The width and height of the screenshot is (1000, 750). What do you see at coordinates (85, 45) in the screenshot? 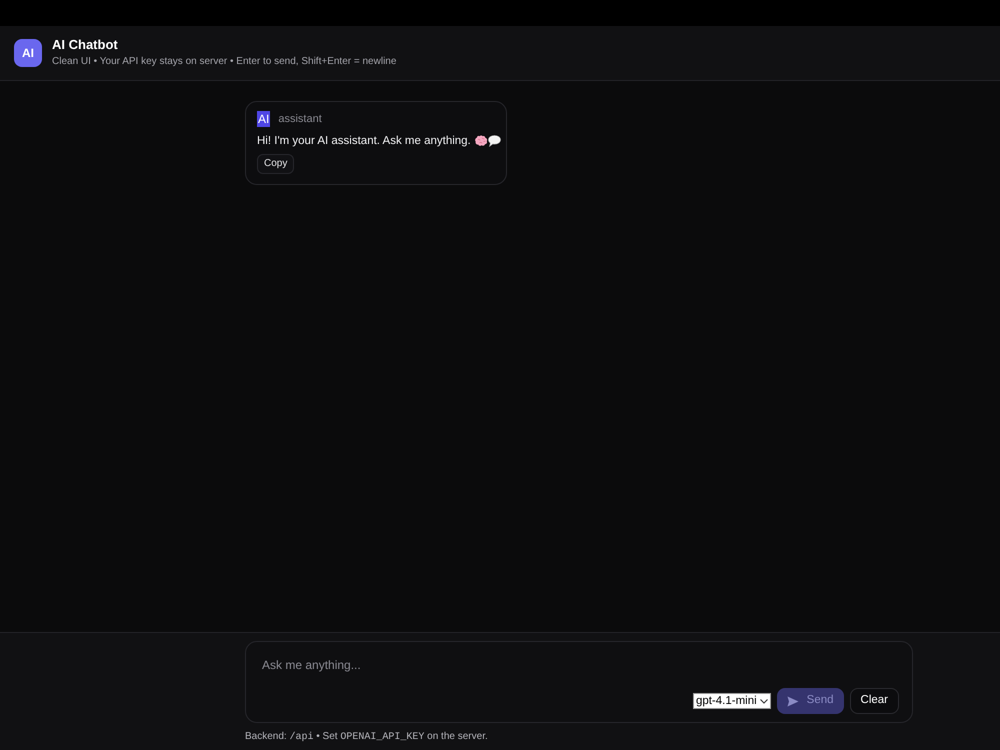
I see `app-title: AI Chatbot` at bounding box center [85, 45].